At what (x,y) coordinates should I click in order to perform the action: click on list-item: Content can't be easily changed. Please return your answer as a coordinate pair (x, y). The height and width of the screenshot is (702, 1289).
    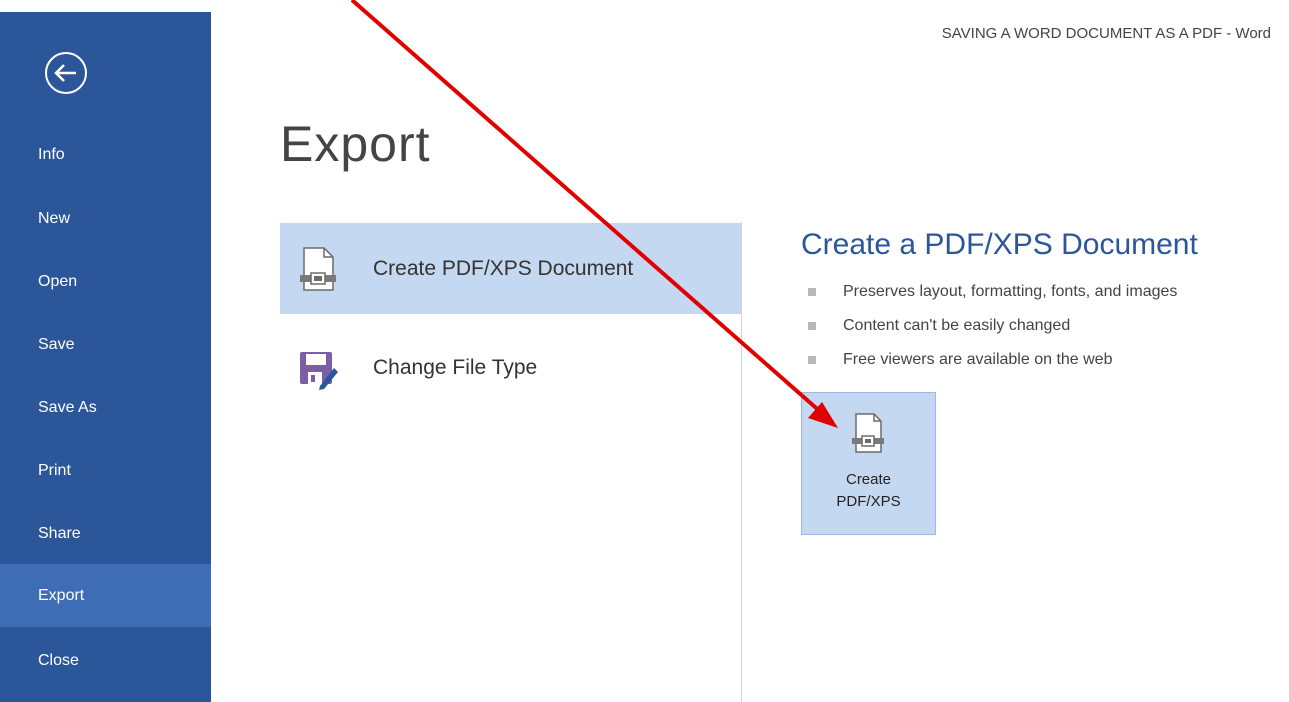
    Looking at the image, I should click on (992, 331).